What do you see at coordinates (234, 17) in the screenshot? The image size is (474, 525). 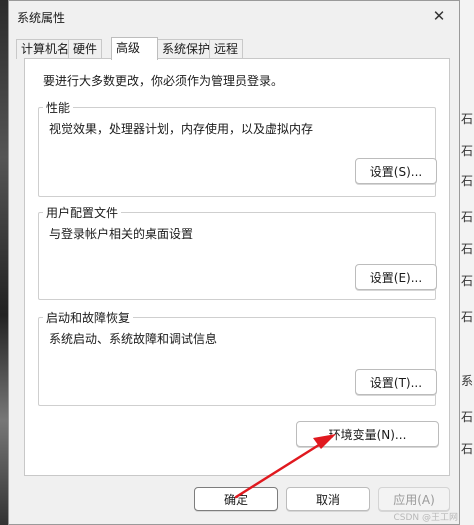 I see `title-bar: 系统属性 ✕` at bounding box center [234, 17].